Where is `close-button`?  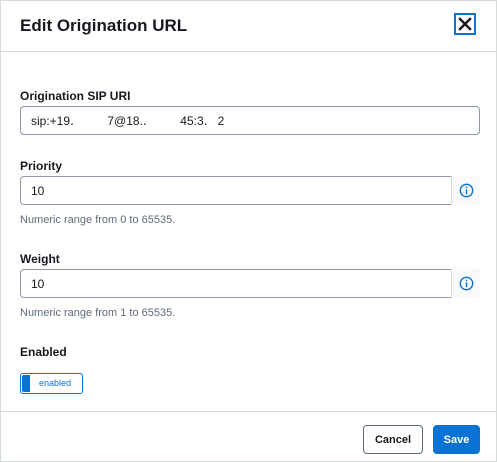 close-button is located at coordinates (465, 24).